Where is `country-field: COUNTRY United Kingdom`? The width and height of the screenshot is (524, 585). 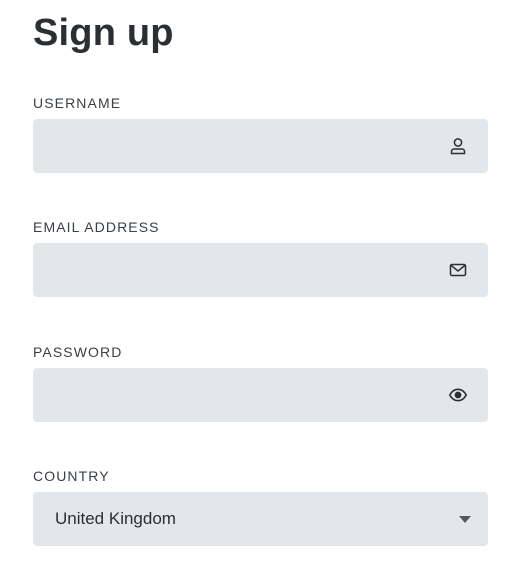
country-field: COUNTRY United Kingdom is located at coordinates (260, 507).